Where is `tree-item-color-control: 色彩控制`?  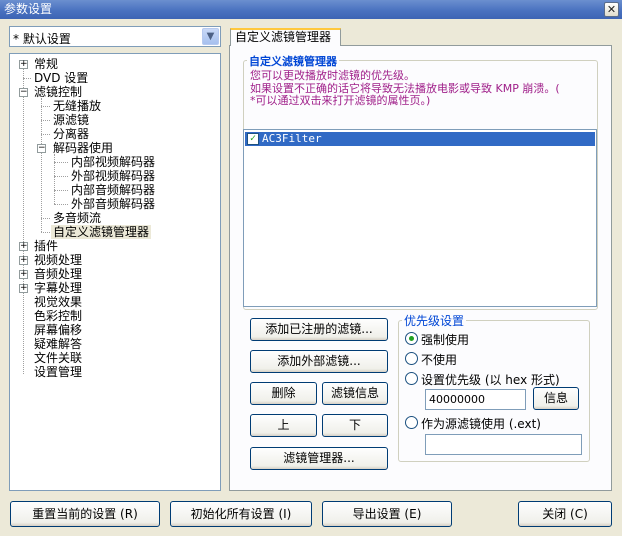
tree-item-color-control: 色彩控制 is located at coordinates (58, 316).